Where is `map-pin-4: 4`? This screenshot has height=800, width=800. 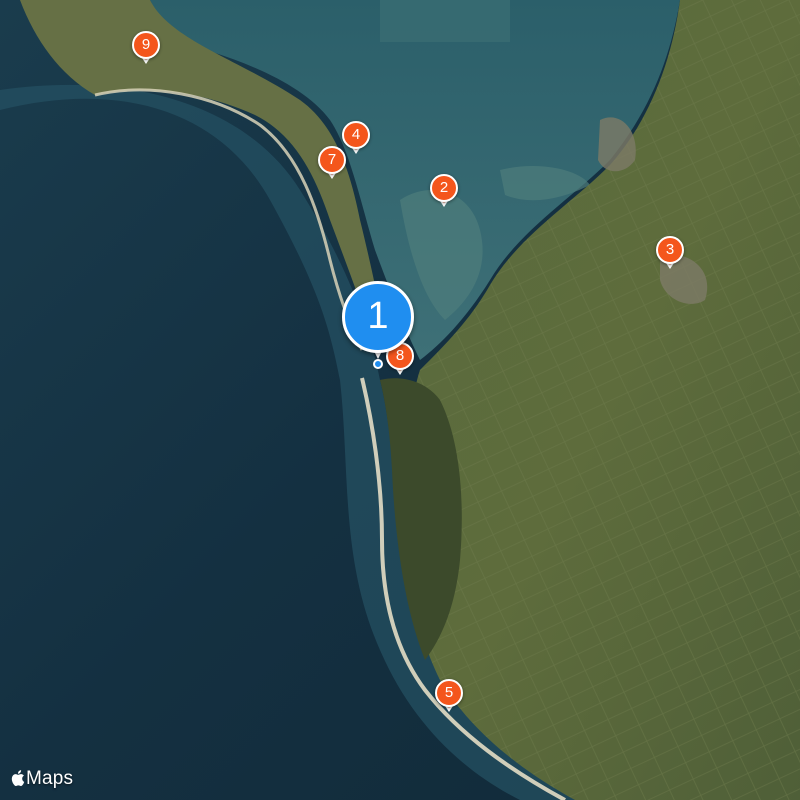
map-pin-4: 4 is located at coordinates (356, 139).